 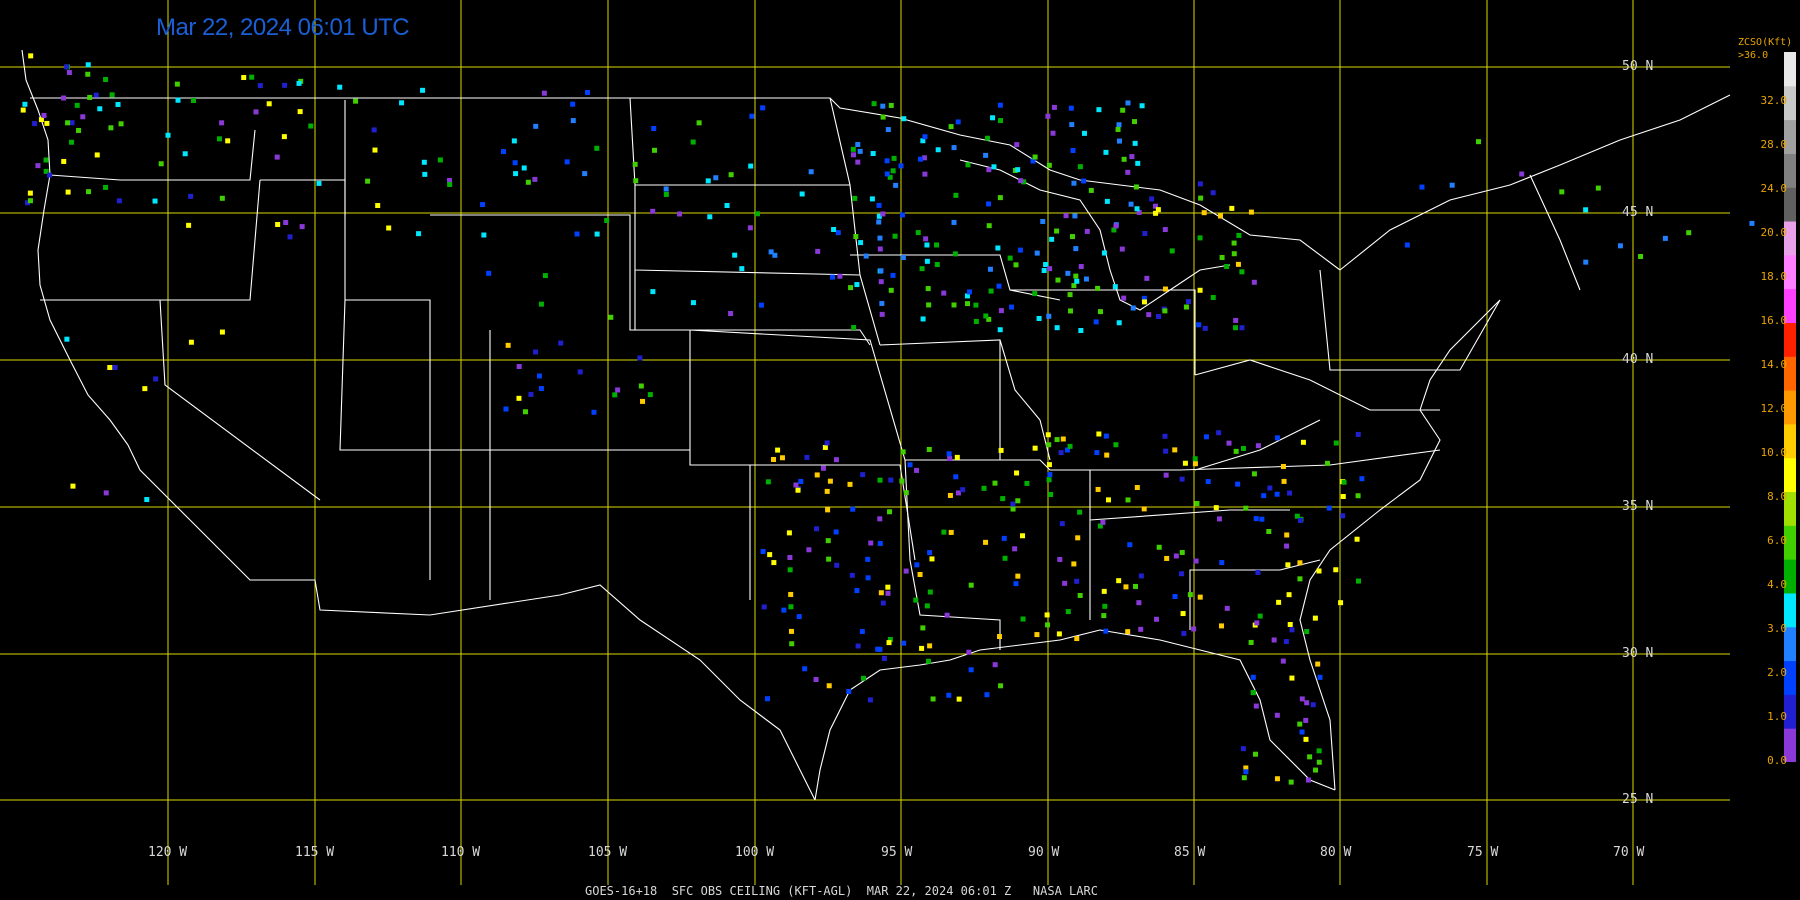 I want to click on lon-label: 105 W, so click(x=608, y=852).